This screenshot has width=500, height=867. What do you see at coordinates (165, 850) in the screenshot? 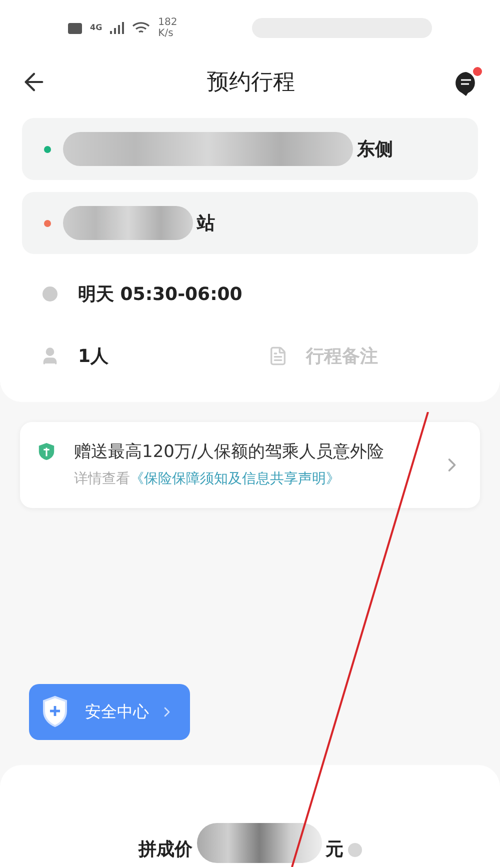
I see `price-label: 拼成价` at bounding box center [165, 850].